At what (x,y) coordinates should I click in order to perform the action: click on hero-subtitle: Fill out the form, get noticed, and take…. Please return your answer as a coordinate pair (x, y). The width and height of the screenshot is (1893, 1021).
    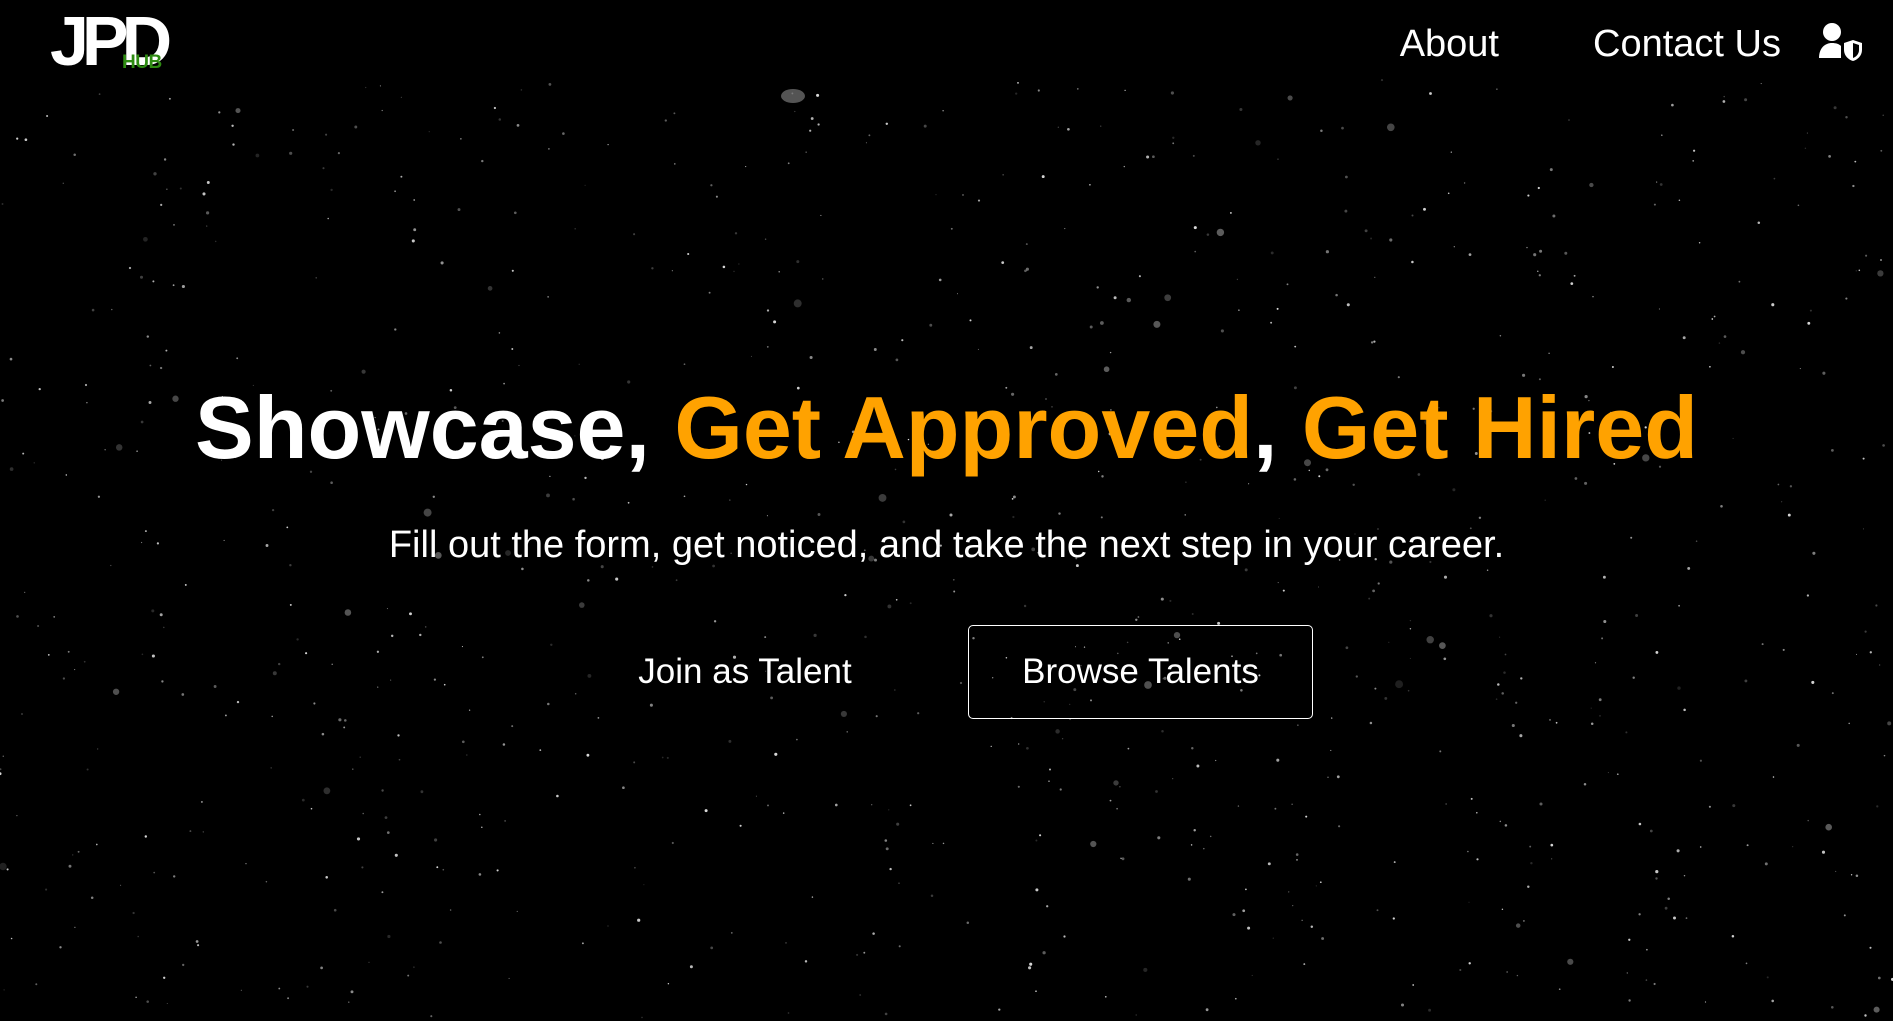
    Looking at the image, I should click on (946, 545).